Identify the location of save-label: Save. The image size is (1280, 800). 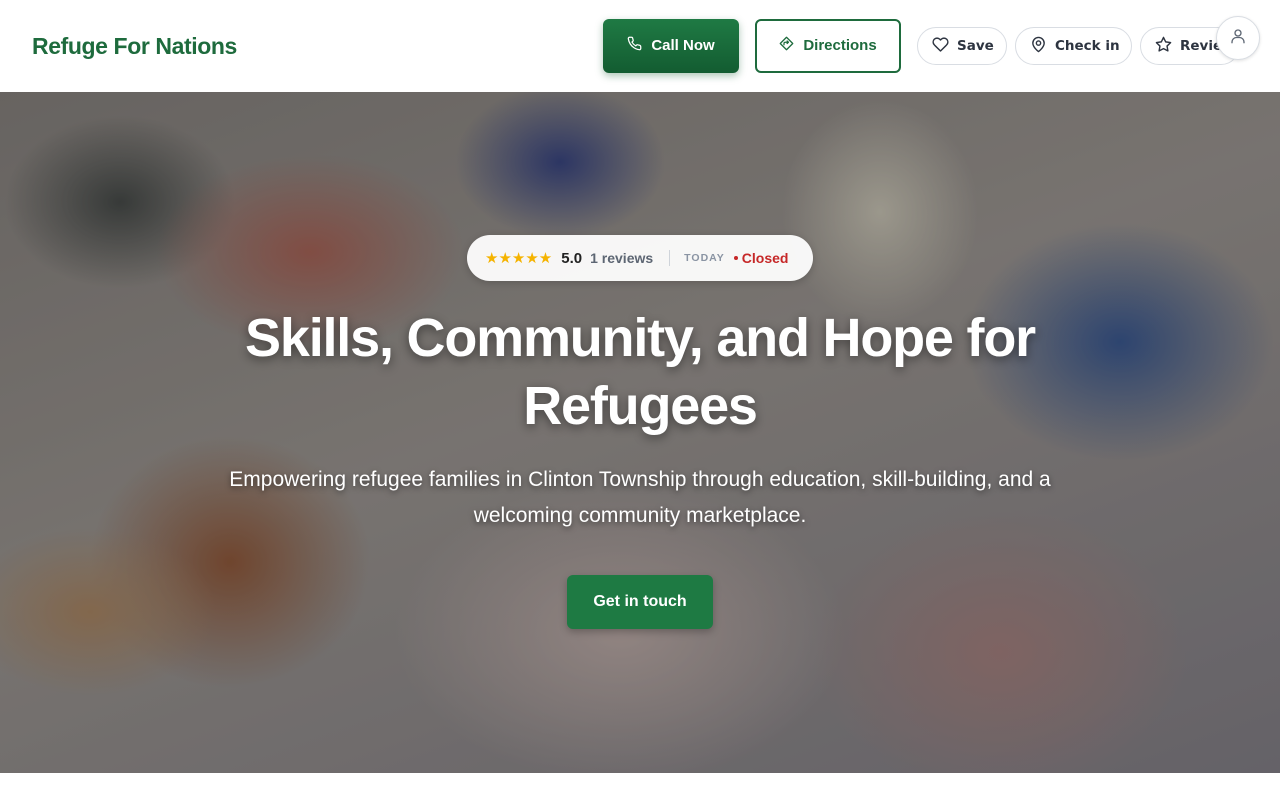
(975, 46).